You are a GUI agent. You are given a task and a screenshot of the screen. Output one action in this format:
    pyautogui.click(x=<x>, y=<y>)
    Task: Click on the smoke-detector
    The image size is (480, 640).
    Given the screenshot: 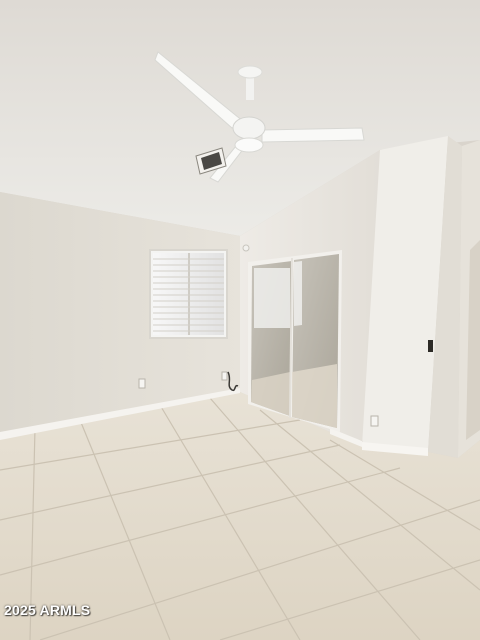 What is the action you would take?
    pyautogui.click(x=246, y=248)
    